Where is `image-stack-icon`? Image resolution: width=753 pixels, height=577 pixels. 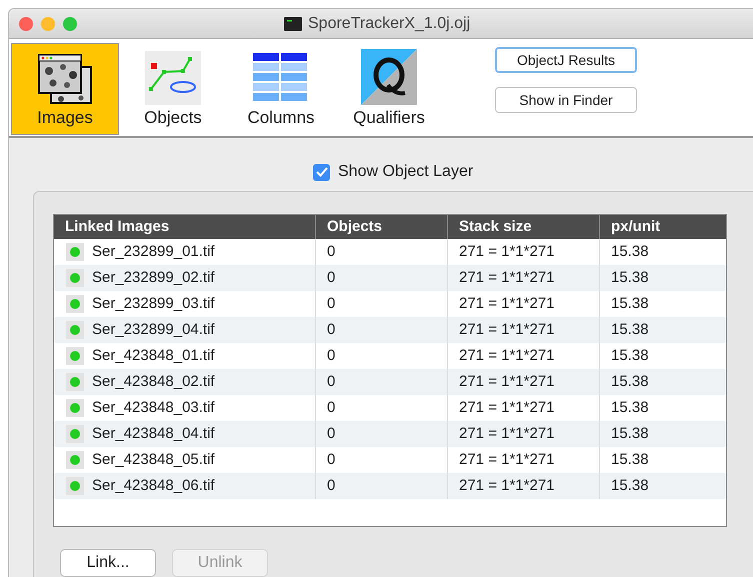 image-stack-icon is located at coordinates (65, 78).